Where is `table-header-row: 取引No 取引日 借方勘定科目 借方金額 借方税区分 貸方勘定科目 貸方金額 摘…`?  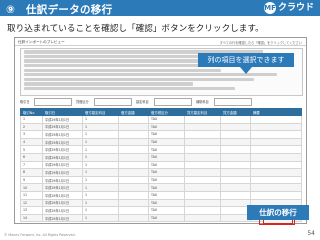
table-header-row: 取引No 取引日 借方勘定科目 借方金額 借方税区分 貸方勘定科目 貸方金額 摘… is located at coordinates (161, 112).